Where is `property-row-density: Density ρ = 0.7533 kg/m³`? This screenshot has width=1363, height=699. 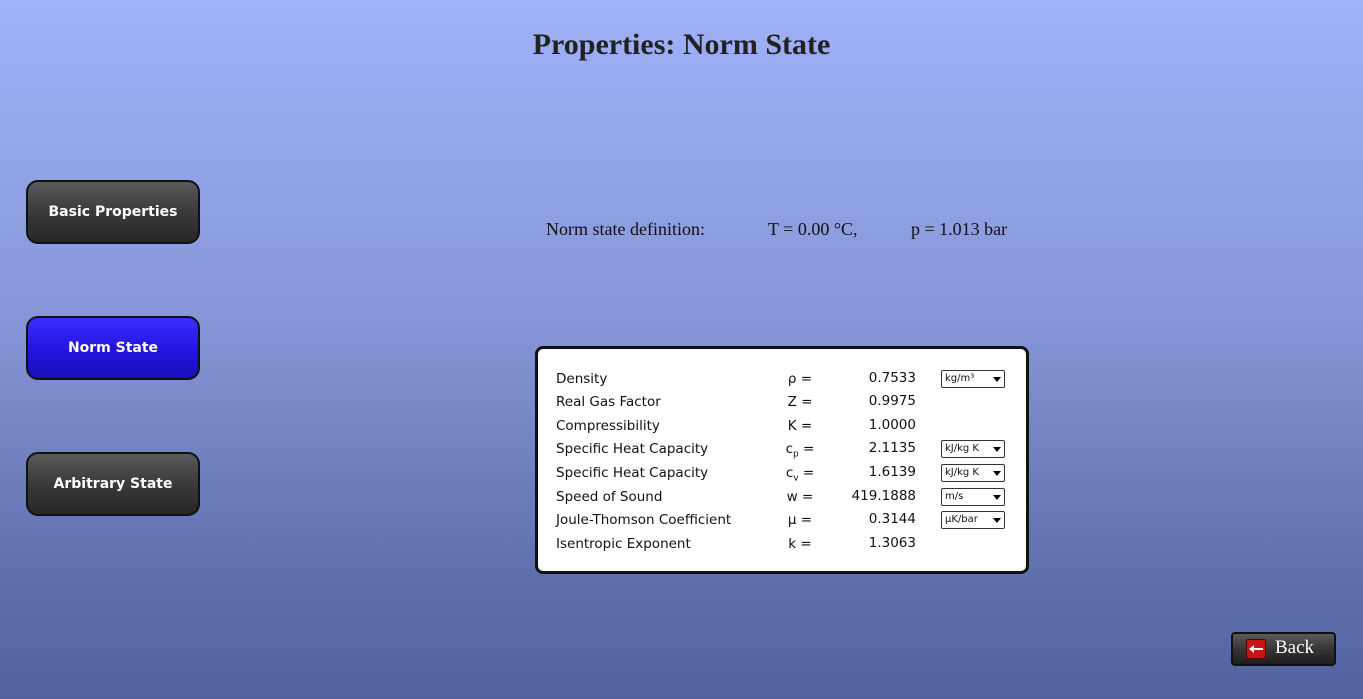
property-row-density: Density ρ = 0.7533 kg/m³ is located at coordinates (782, 380).